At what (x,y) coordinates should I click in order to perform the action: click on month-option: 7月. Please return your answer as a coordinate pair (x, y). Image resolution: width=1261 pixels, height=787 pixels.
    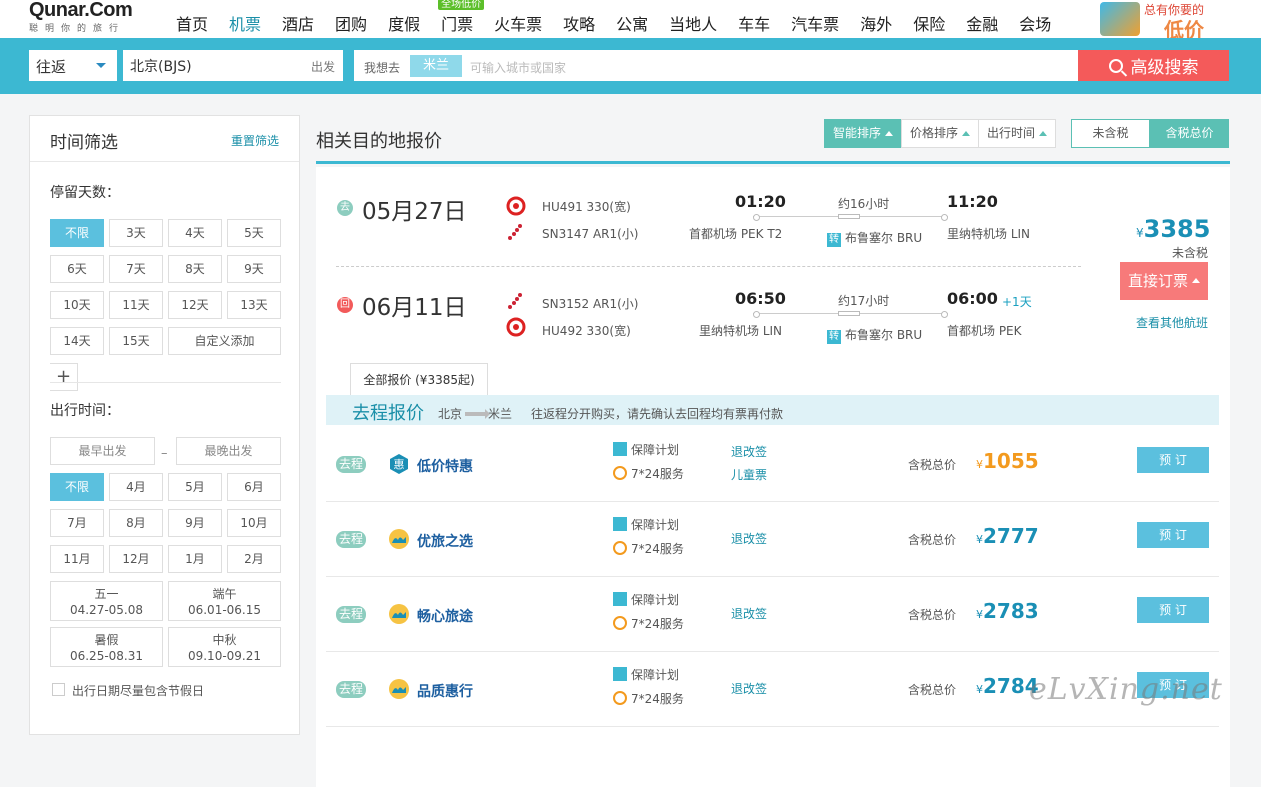
    Looking at the image, I should click on (77, 523).